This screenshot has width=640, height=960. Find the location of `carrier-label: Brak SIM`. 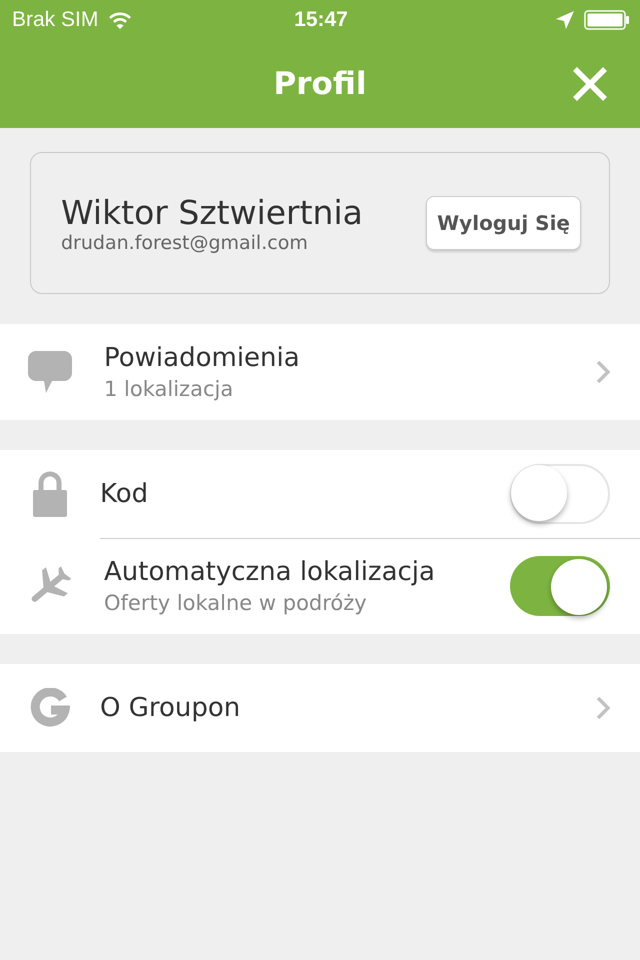

carrier-label: Brak SIM is located at coordinates (55, 20).